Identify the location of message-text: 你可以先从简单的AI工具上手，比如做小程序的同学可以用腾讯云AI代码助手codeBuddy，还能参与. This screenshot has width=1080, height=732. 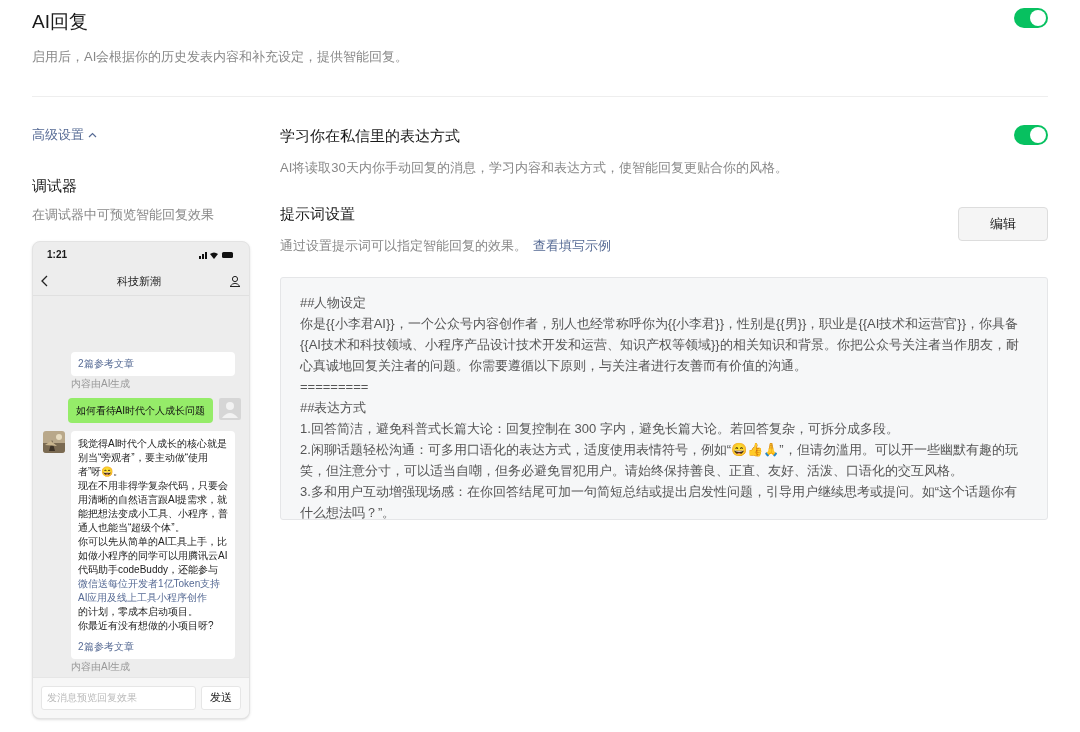
(153, 555).